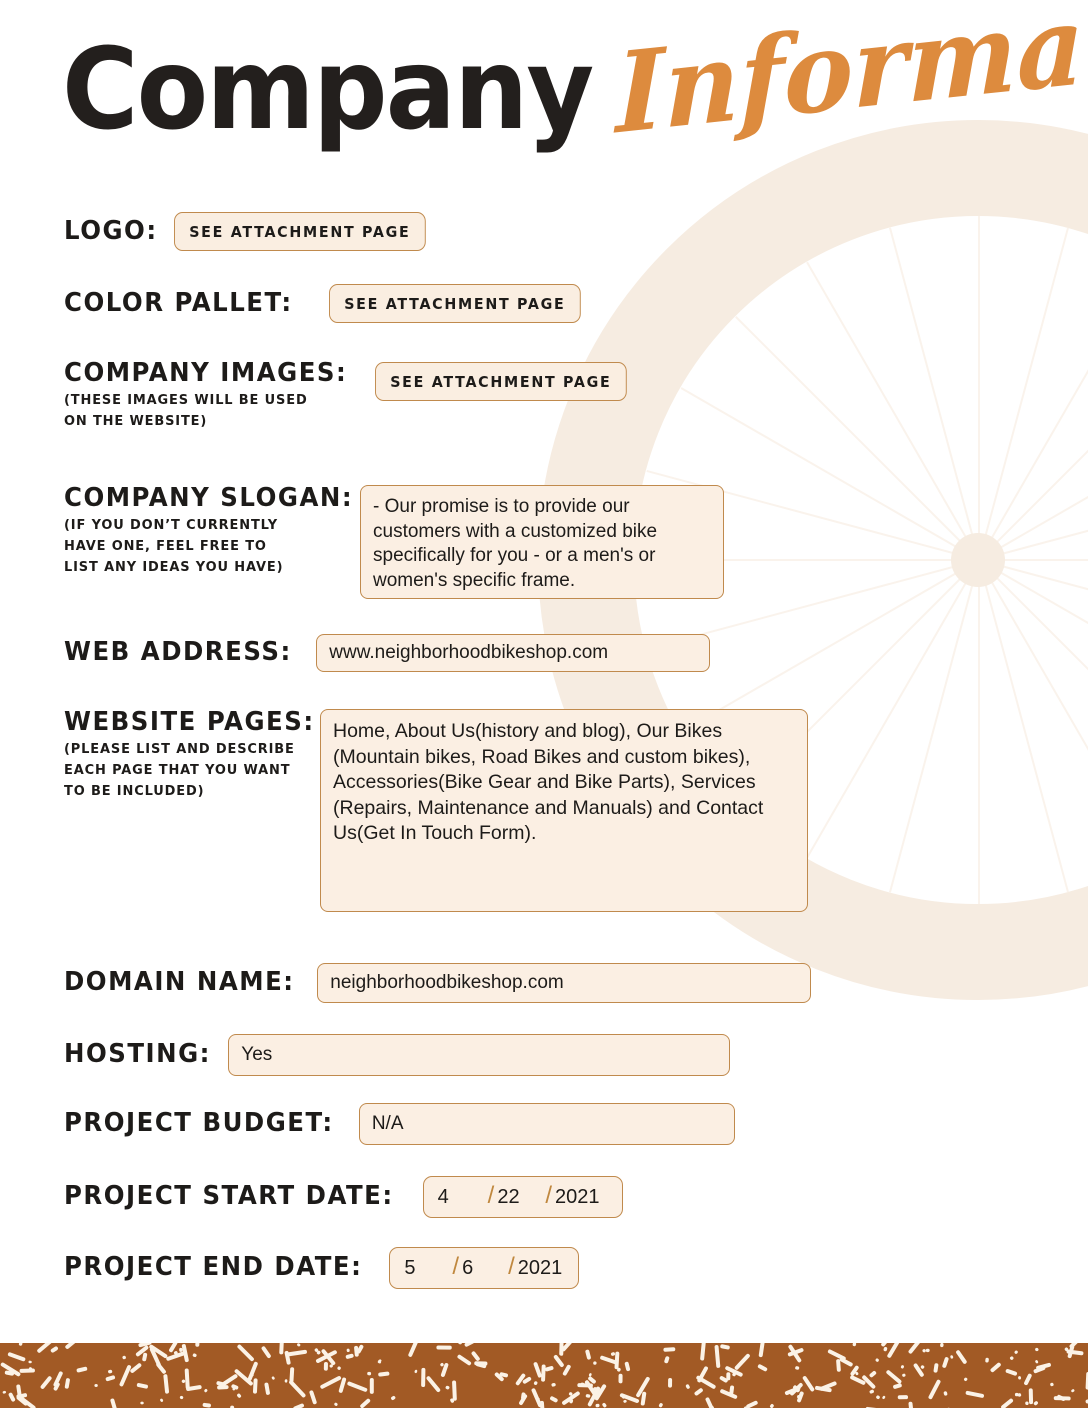 This screenshot has height=1408, width=1088. Describe the element at coordinates (501, 381) in the screenshot. I see `company-images-value-field: SEE ATTACHMENT PAGE` at that location.